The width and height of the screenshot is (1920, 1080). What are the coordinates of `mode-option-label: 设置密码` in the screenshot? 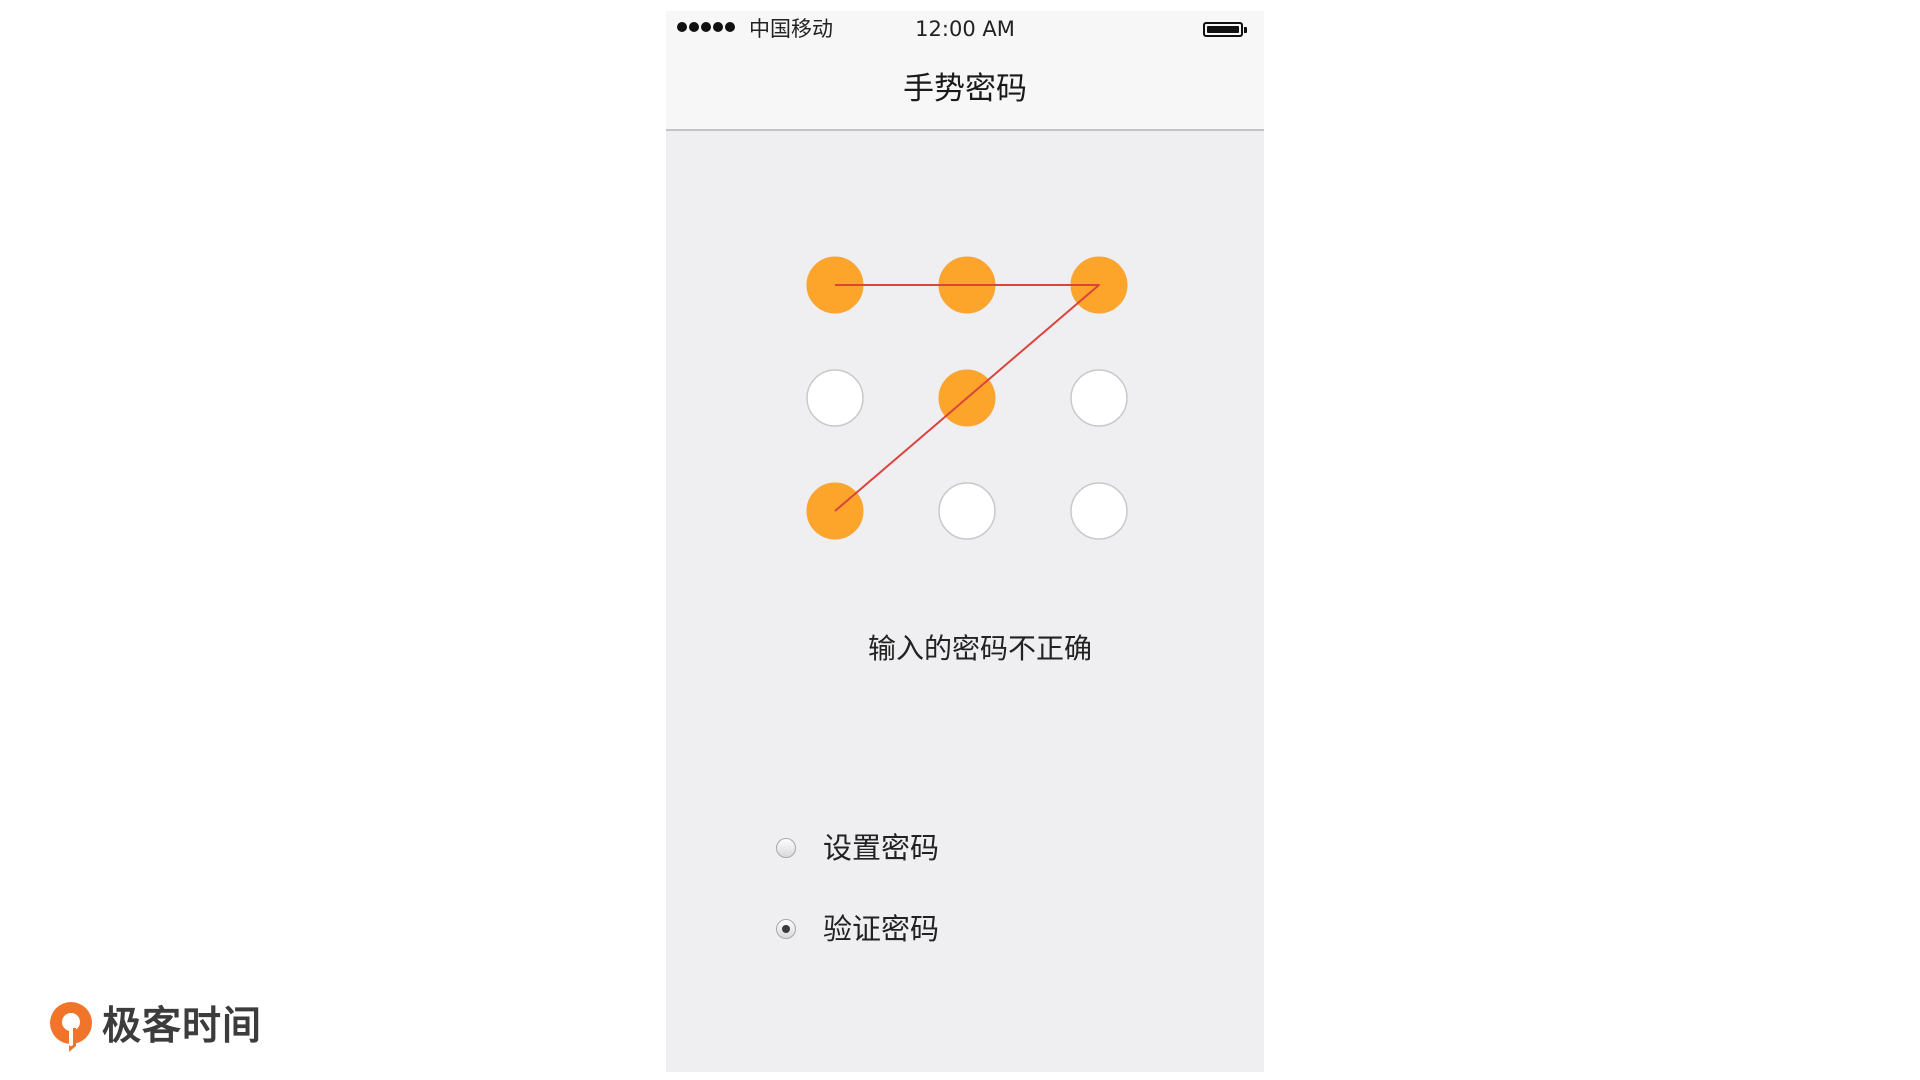 It's located at (881, 848).